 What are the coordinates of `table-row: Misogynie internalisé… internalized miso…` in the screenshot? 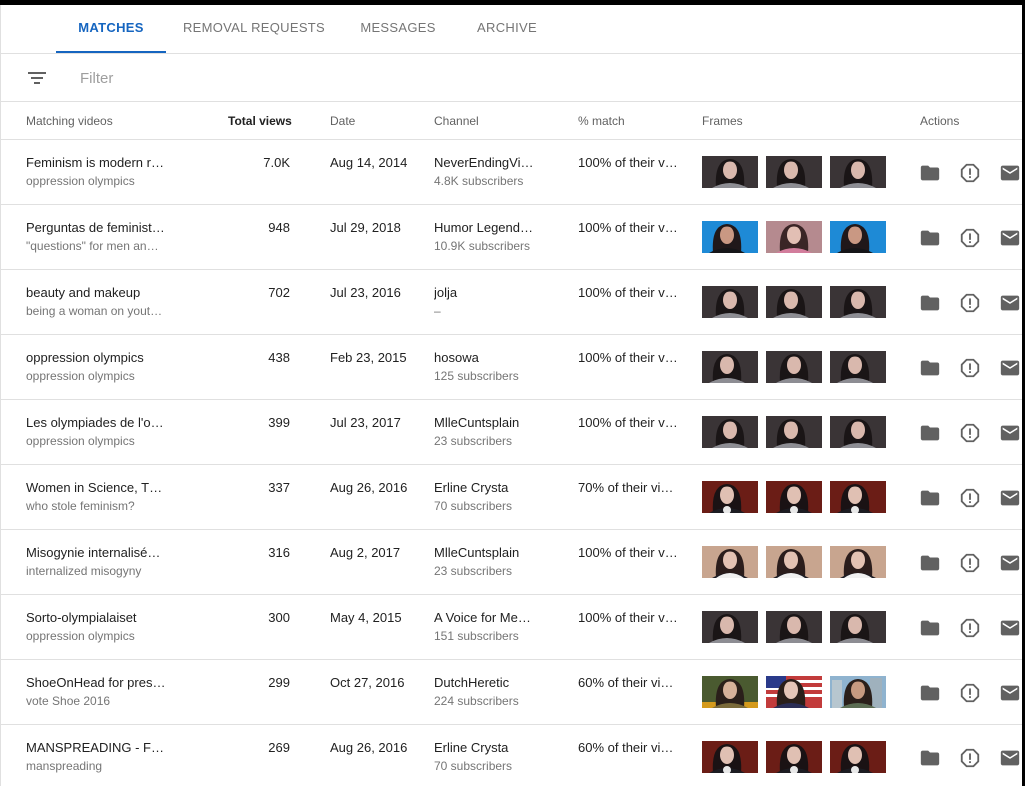 It's located at (511, 562).